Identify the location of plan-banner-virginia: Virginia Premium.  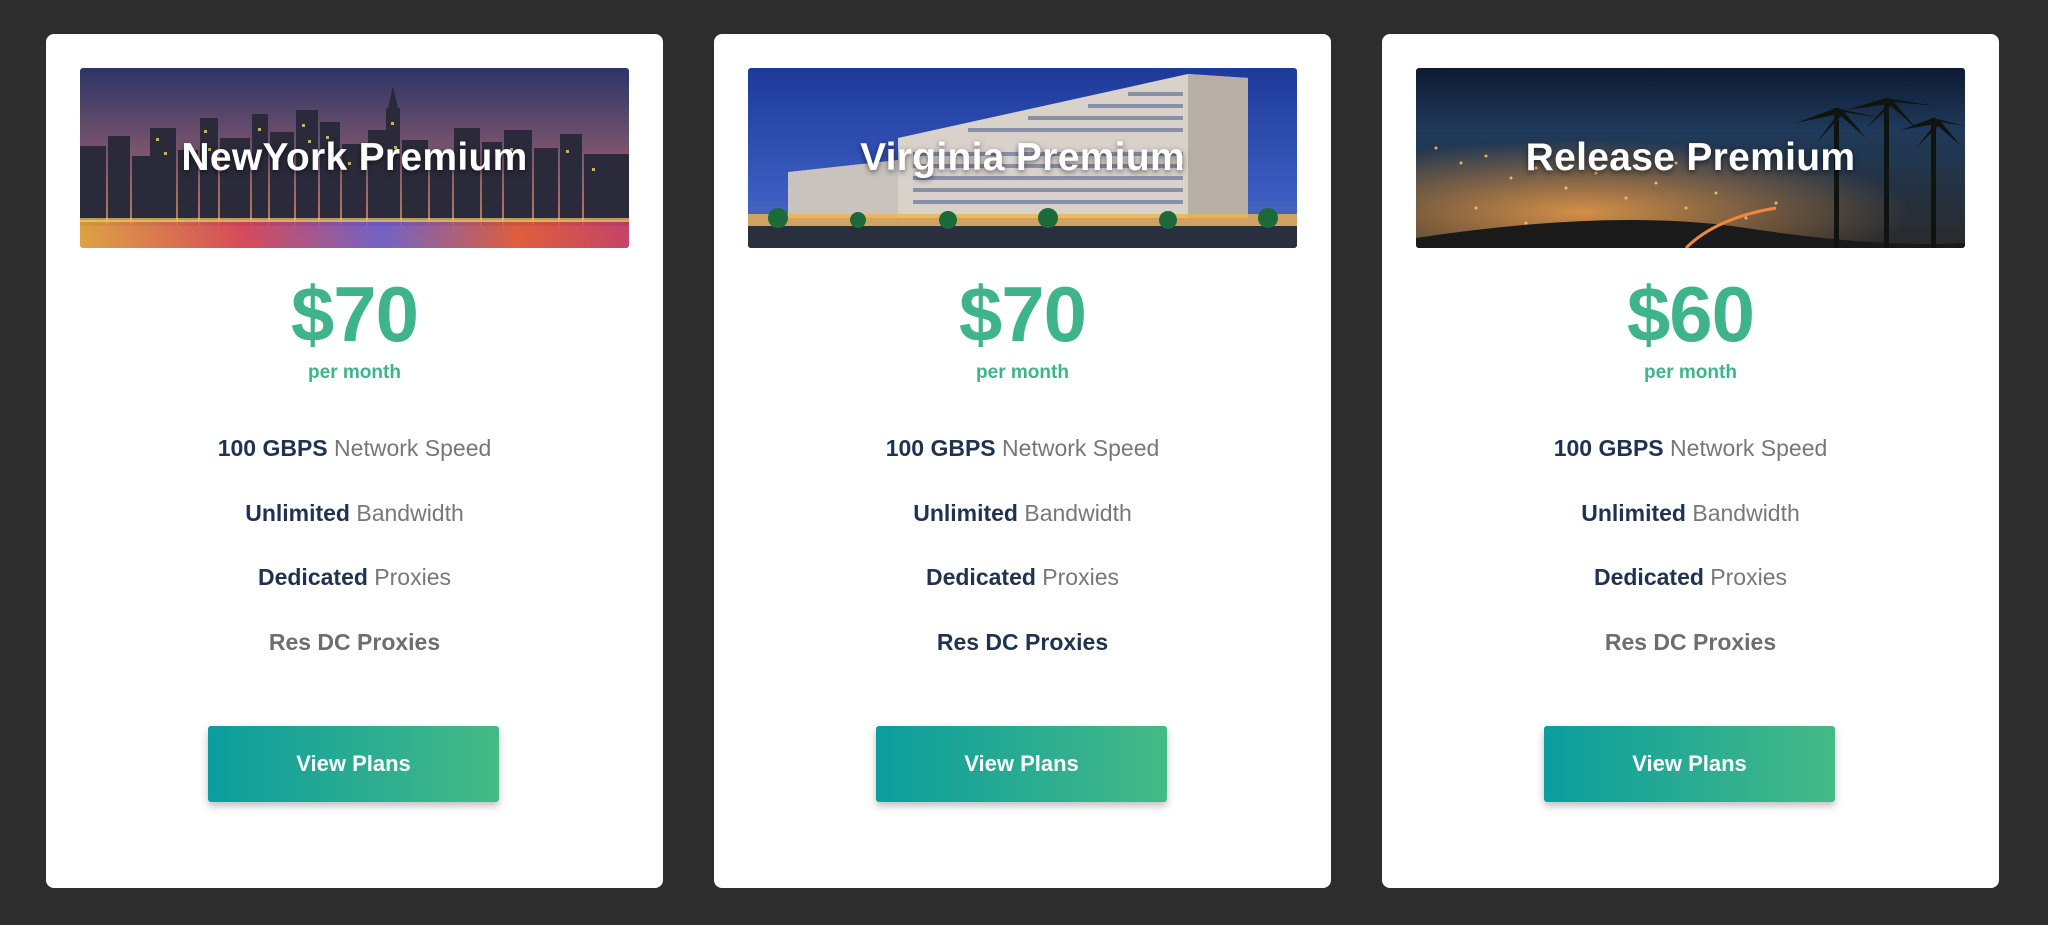
(1022, 158).